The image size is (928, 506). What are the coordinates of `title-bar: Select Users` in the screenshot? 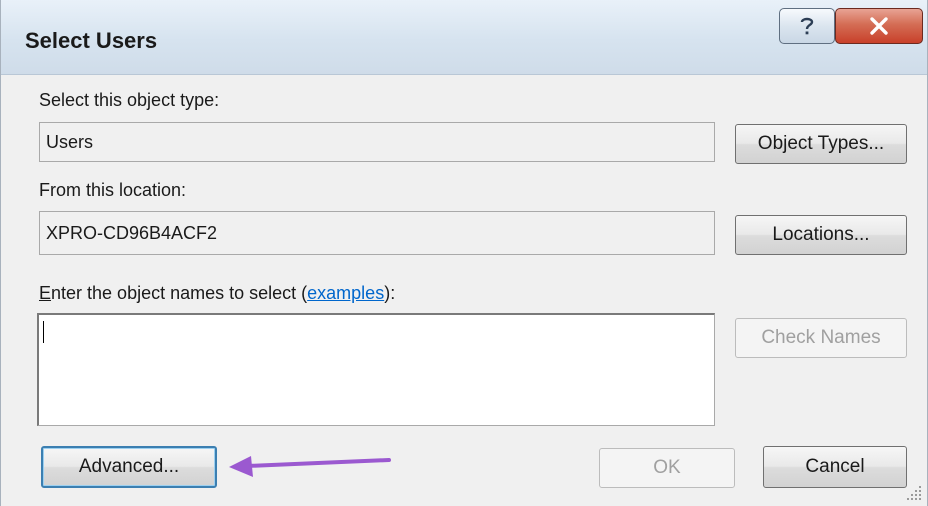 It's located at (464, 37).